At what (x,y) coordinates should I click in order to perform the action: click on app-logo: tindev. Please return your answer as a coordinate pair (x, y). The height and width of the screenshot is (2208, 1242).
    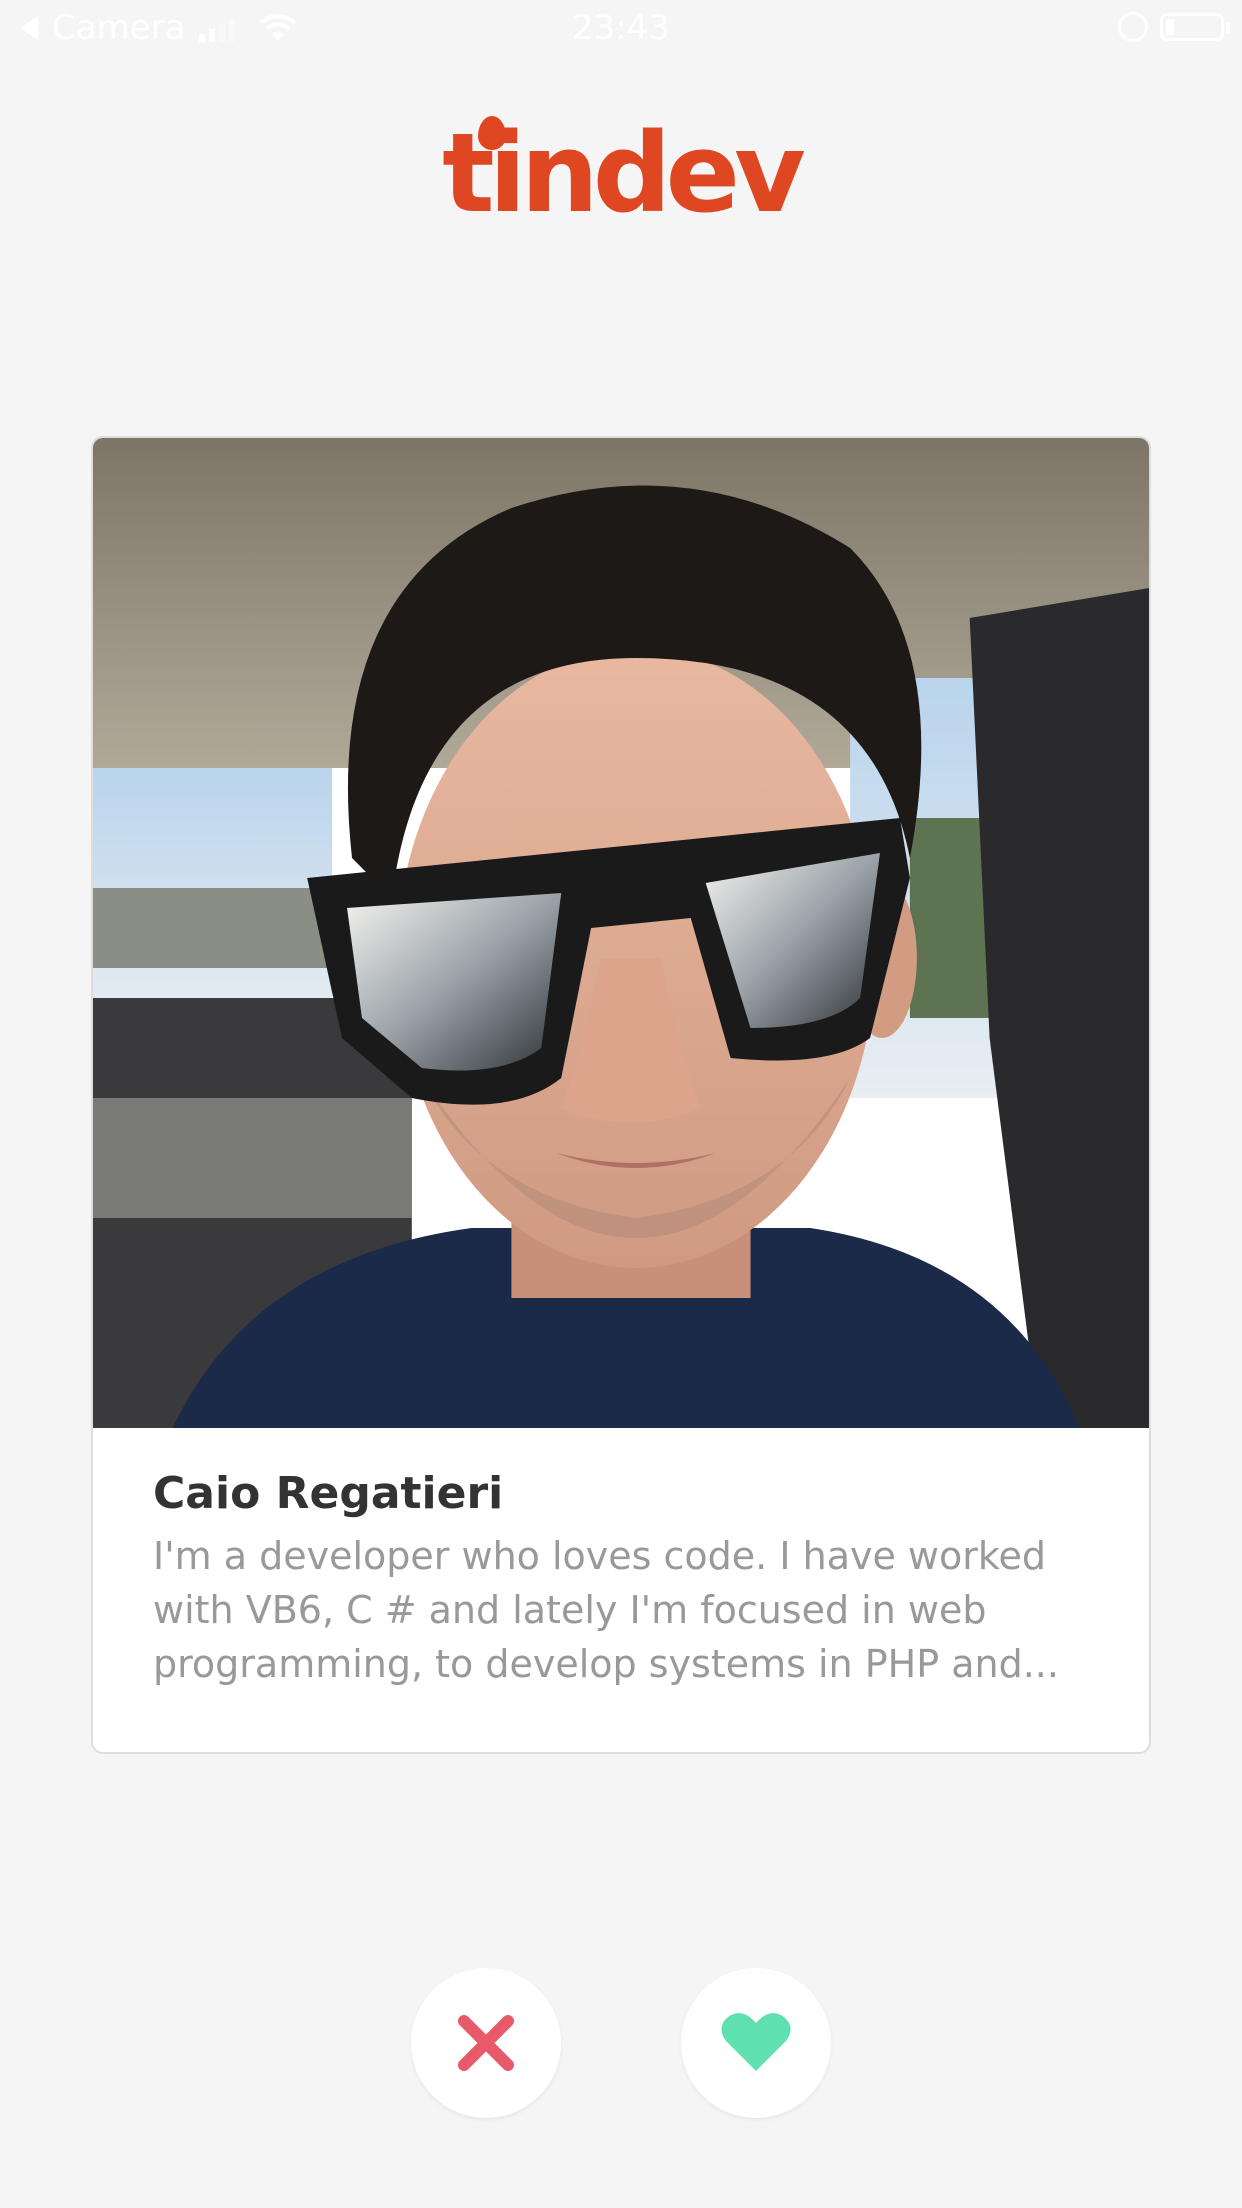
    Looking at the image, I should click on (621, 172).